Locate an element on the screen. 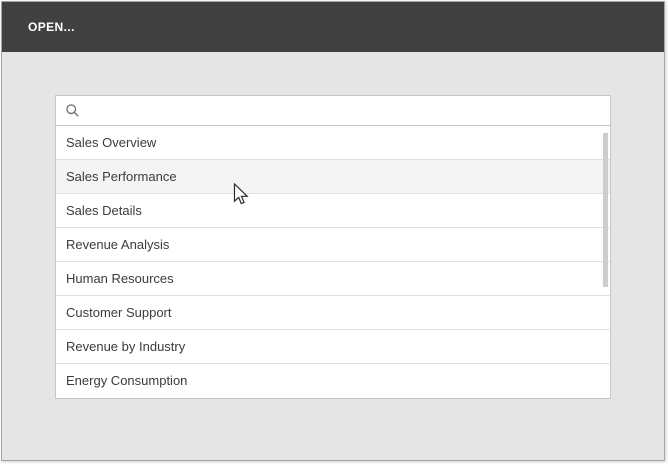  list-item: Revenue by Industry is located at coordinates (333, 347).